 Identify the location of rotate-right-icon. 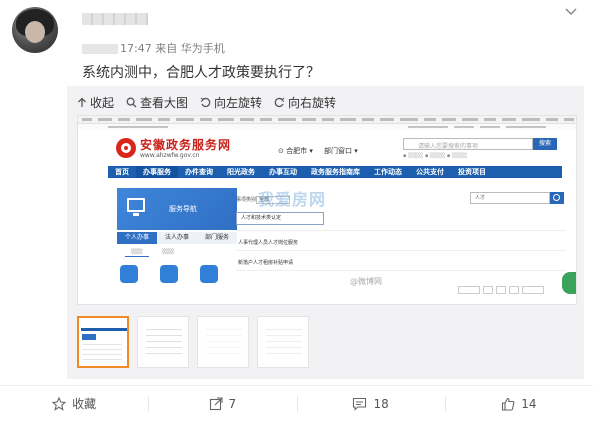
(279, 102).